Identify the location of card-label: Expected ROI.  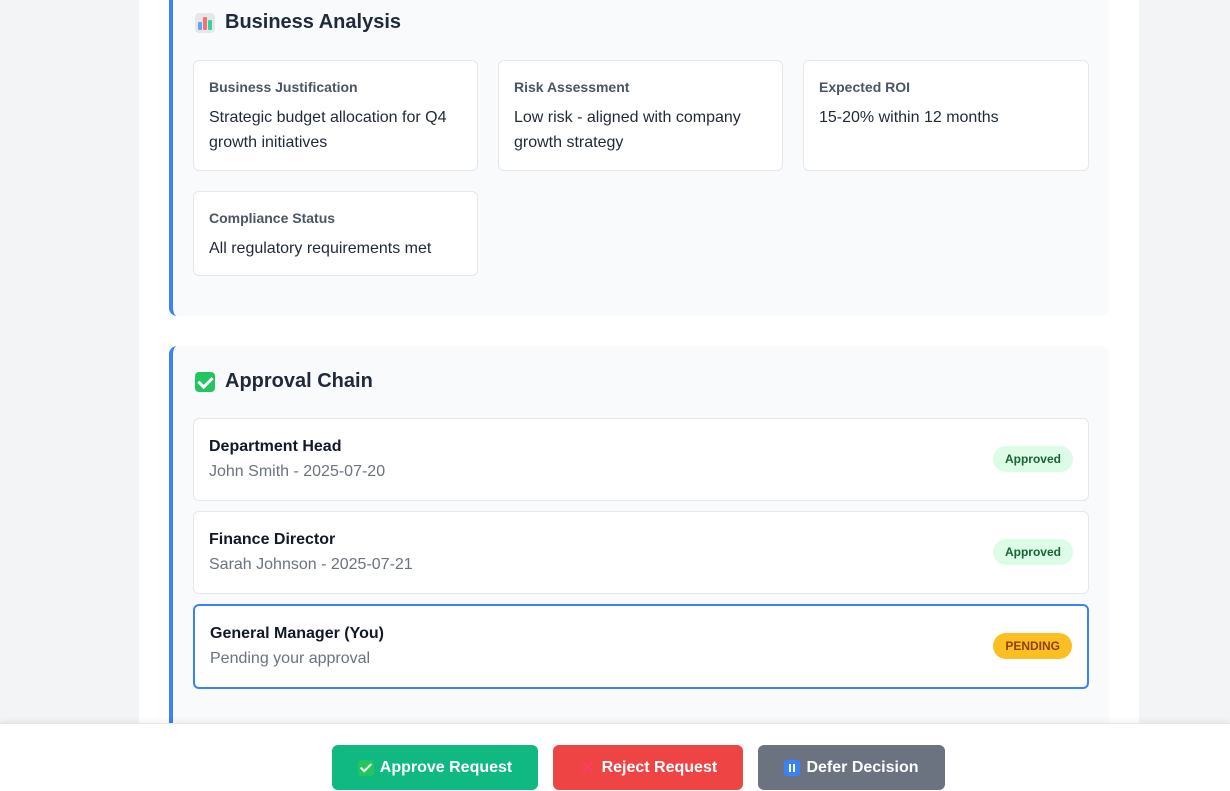
(865, 87).